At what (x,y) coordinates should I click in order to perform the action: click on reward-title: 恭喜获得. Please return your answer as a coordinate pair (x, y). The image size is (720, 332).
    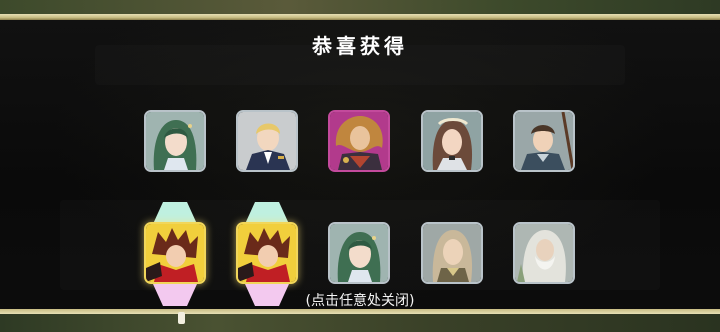
    Looking at the image, I should click on (360, 46).